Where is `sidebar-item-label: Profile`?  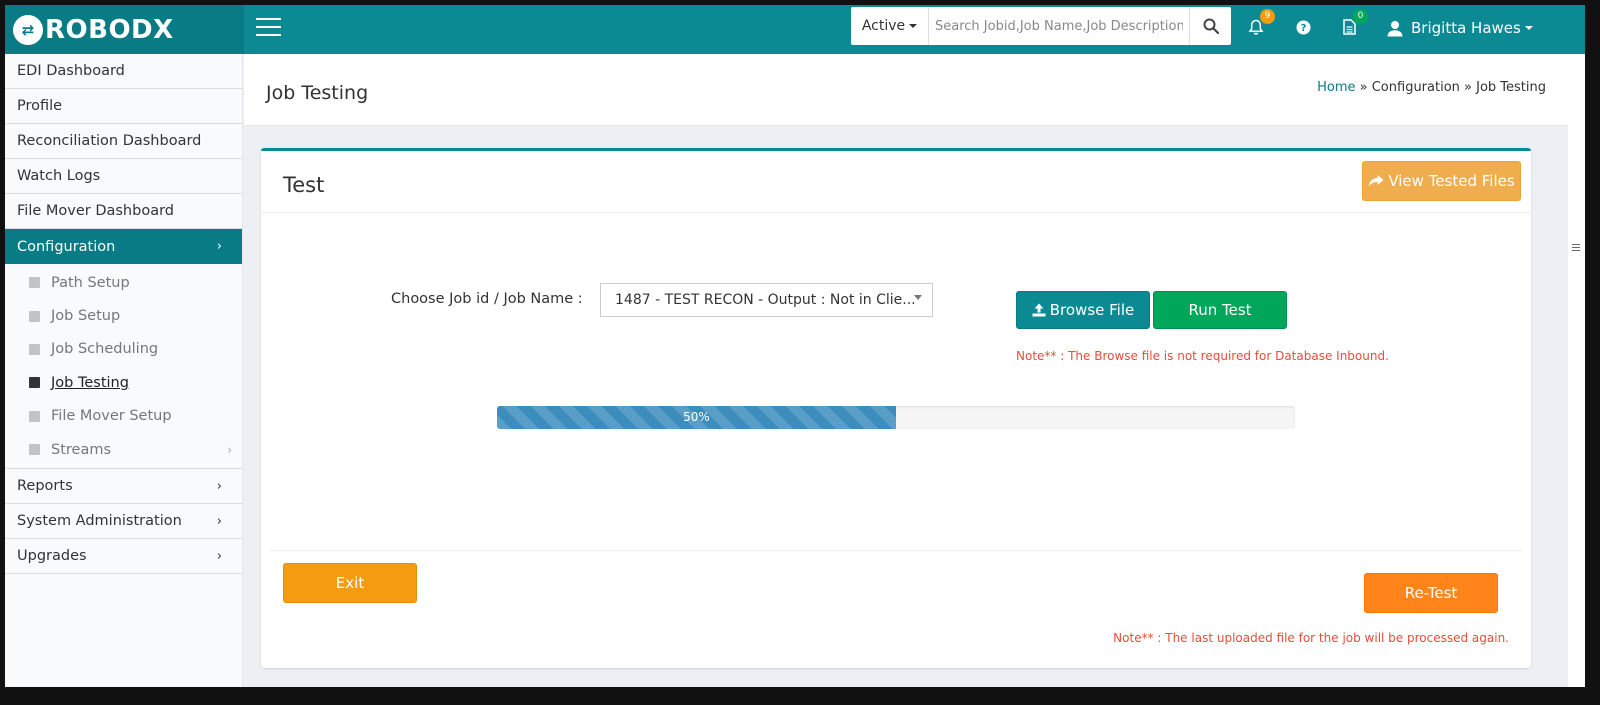 sidebar-item-label: Profile is located at coordinates (40, 106).